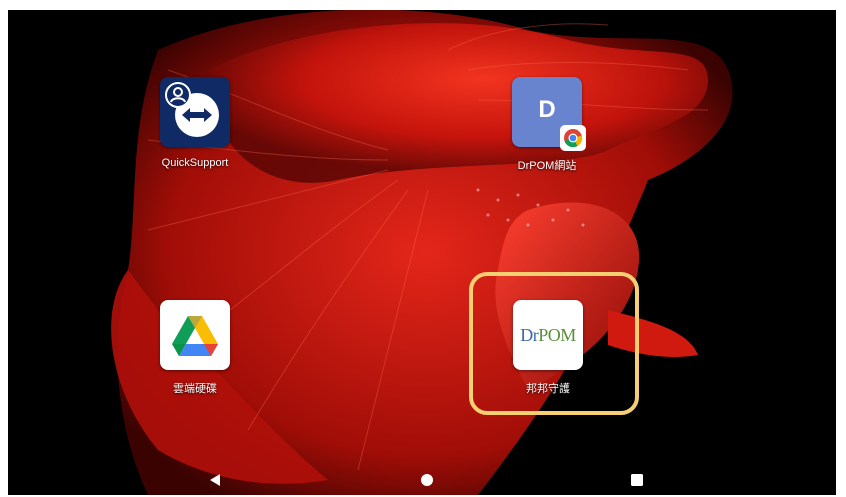 This screenshot has height=497, width=846. Describe the element at coordinates (529, 334) in the screenshot. I see `logo-dr: Dr` at that location.